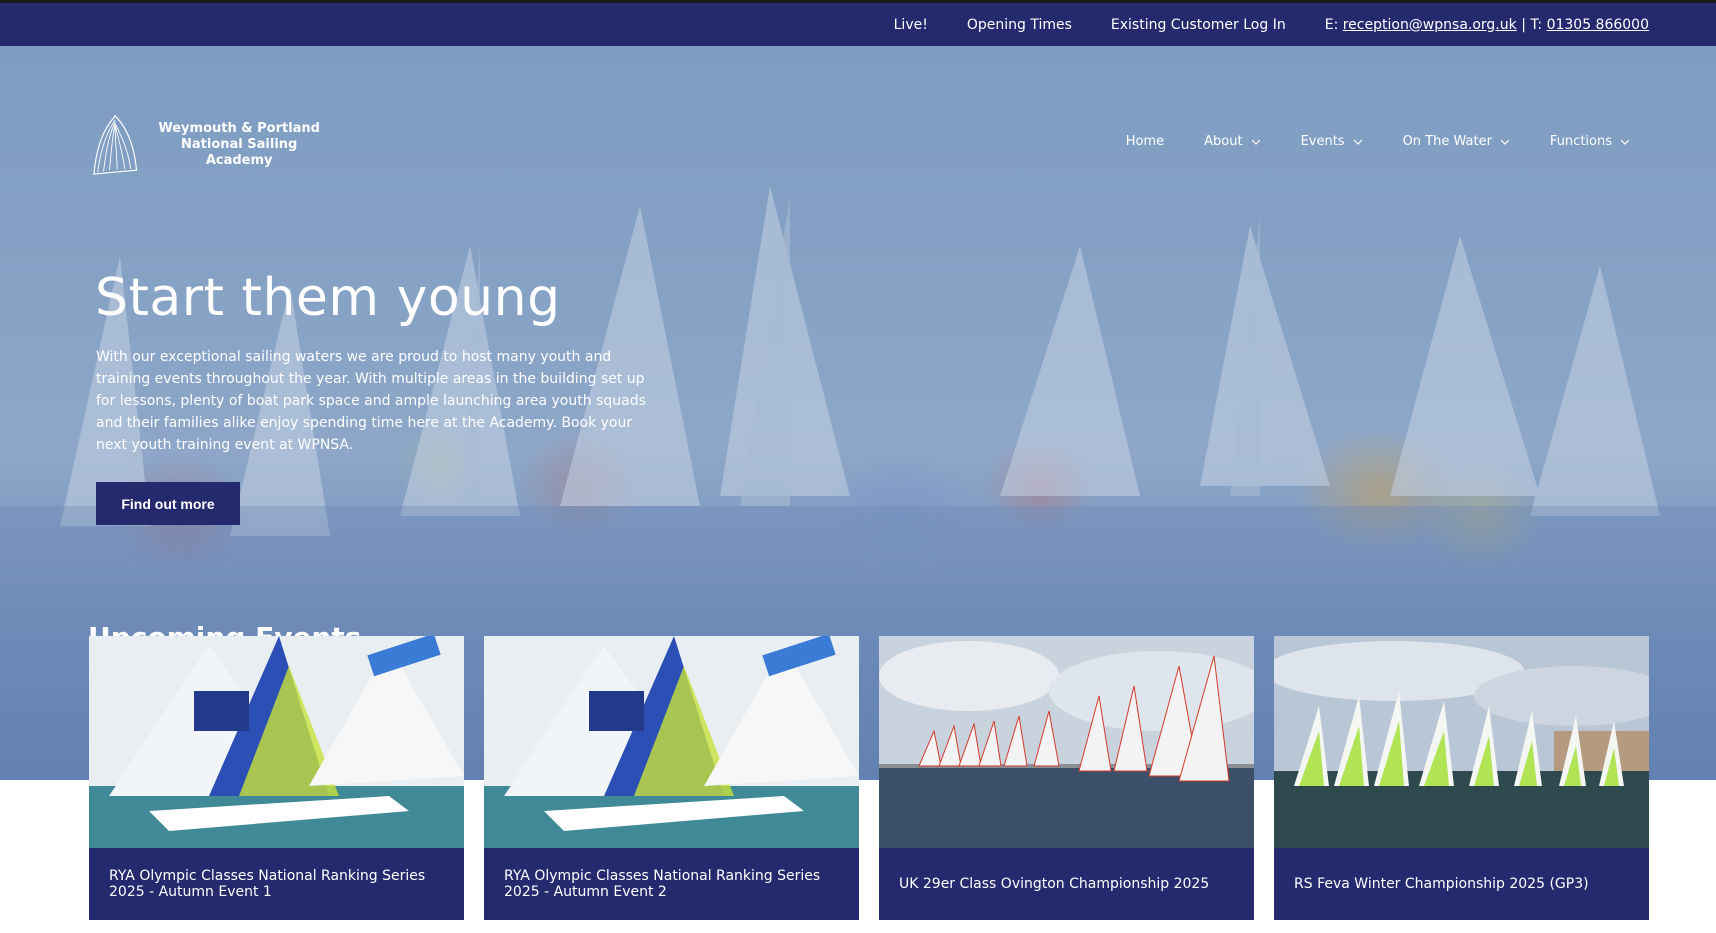 The image size is (1716, 933). What do you see at coordinates (1066, 884) in the screenshot?
I see `event-title: UK 29er Class Ovington Championship 2025` at bounding box center [1066, 884].